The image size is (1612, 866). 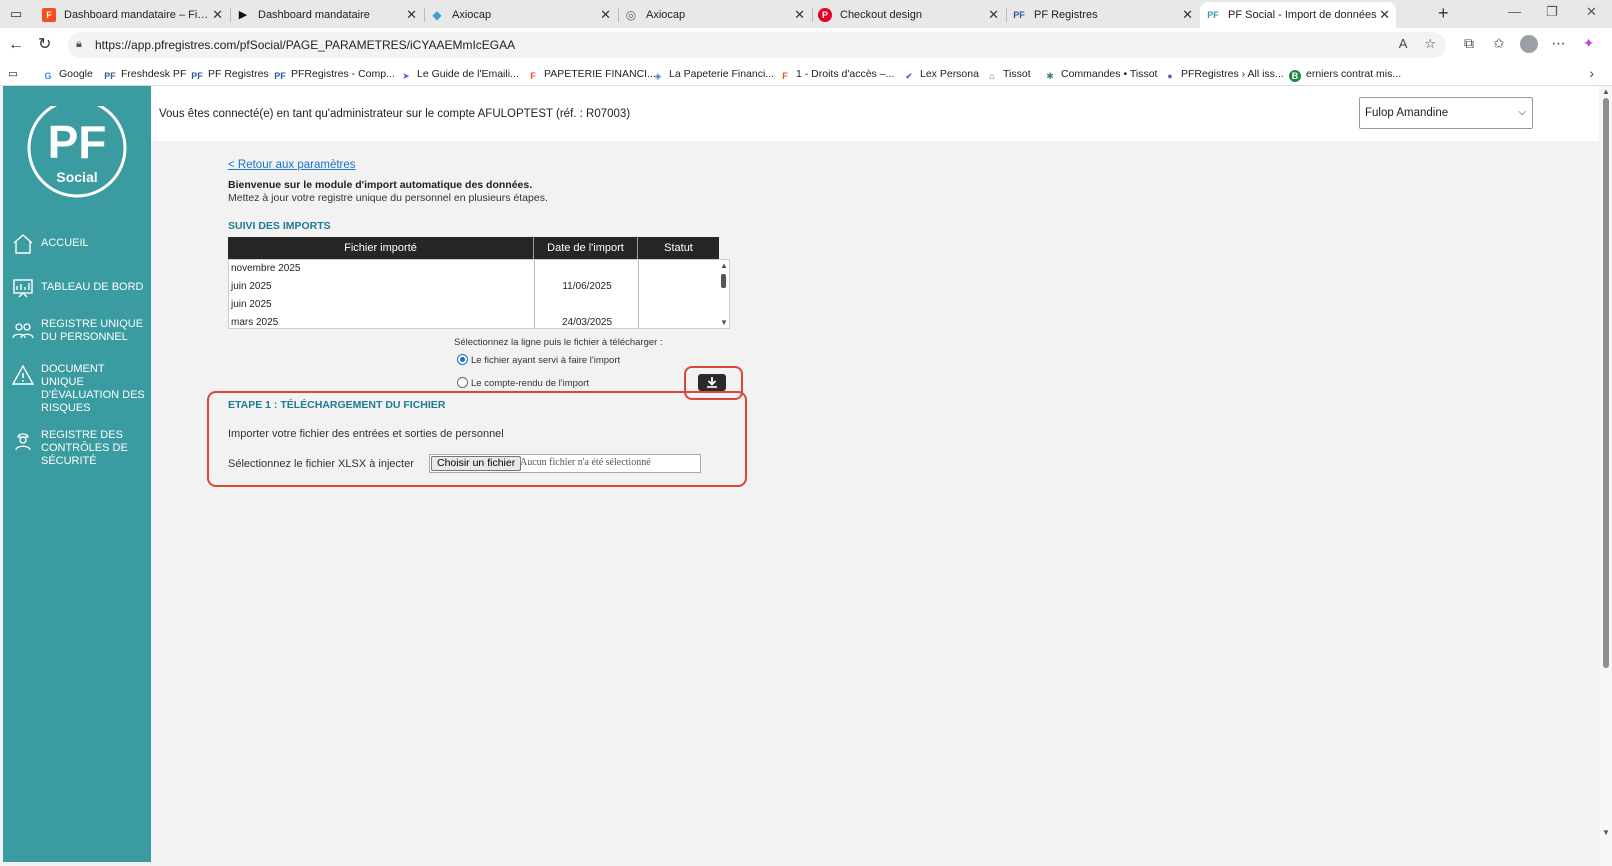 What do you see at coordinates (79, 245) in the screenshot?
I see `sidebar-item-accueil: ACCUEIL` at bounding box center [79, 245].